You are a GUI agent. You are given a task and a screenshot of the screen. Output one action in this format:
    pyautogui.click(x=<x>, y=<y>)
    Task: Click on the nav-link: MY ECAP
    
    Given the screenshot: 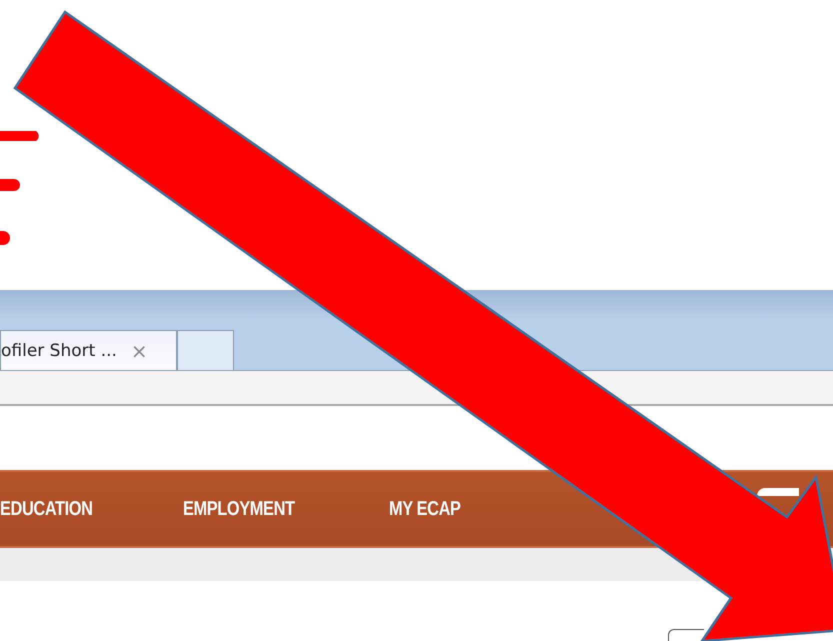 What is the action you would take?
    pyautogui.click(x=425, y=509)
    